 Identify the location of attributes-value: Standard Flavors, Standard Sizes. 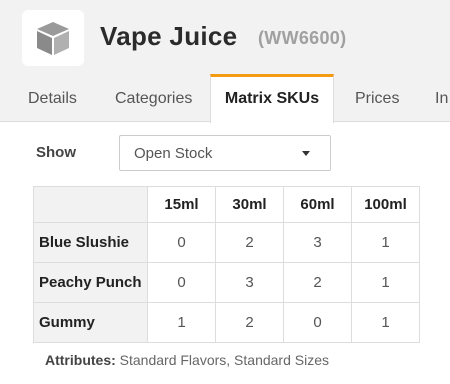
(224, 360).